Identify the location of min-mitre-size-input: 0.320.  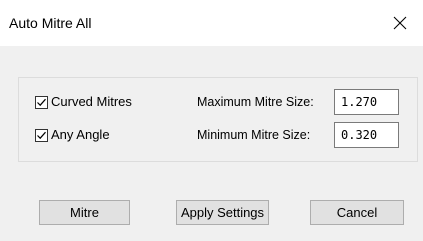
(366, 135).